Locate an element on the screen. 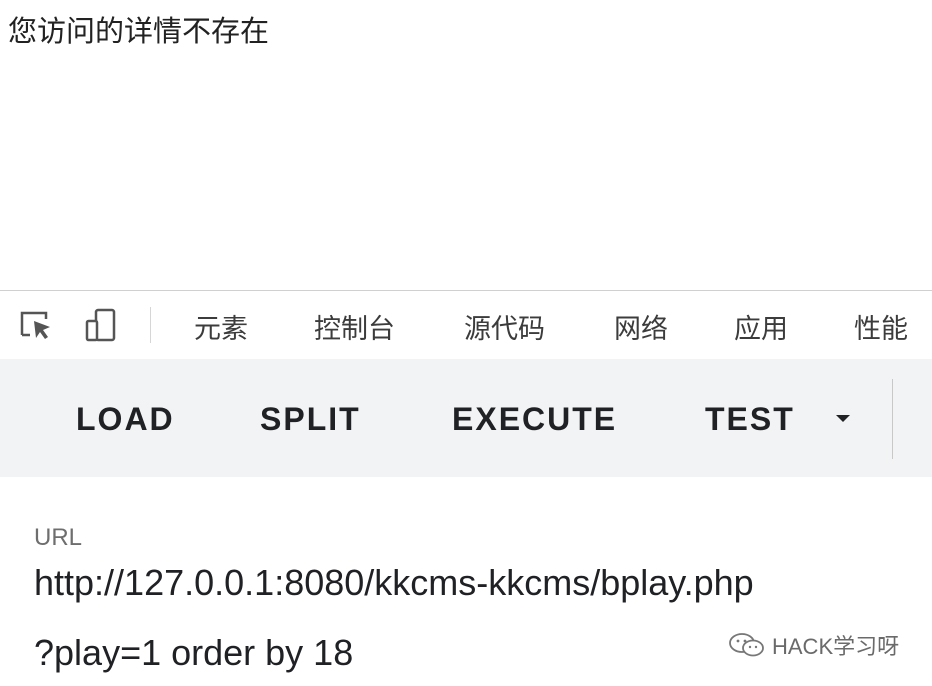 The width and height of the screenshot is (932, 686). wechat-icon is located at coordinates (746, 645).